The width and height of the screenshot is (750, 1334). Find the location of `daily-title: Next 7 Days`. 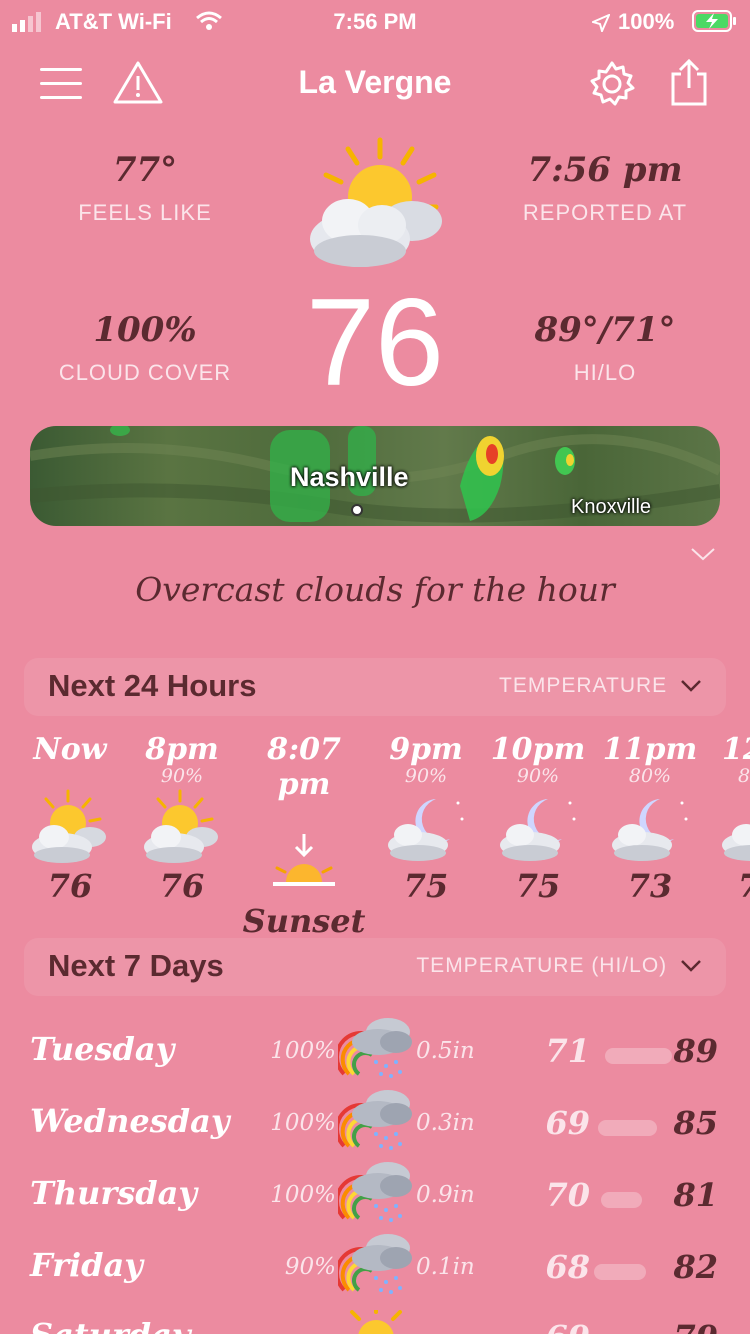

daily-title: Next 7 Days is located at coordinates (136, 965).